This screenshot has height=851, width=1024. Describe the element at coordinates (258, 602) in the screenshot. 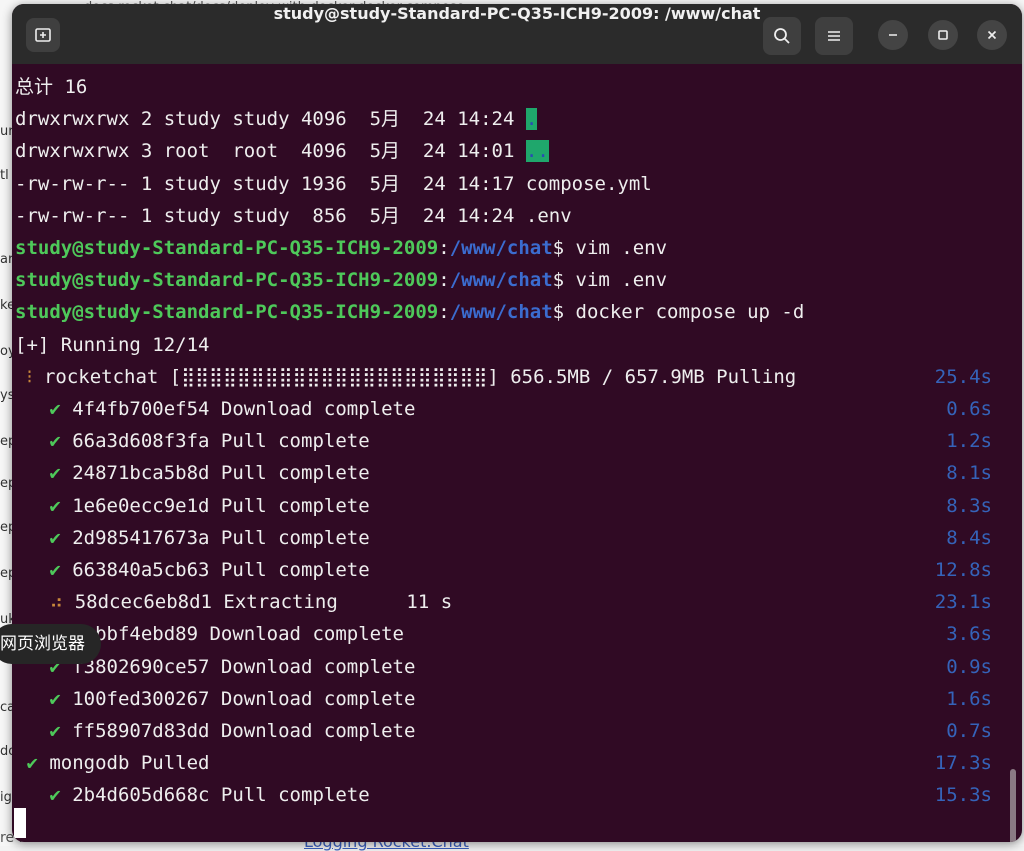

I see `layer-status-text: 58dcec6eb8d1 Extracting 11 s` at that location.